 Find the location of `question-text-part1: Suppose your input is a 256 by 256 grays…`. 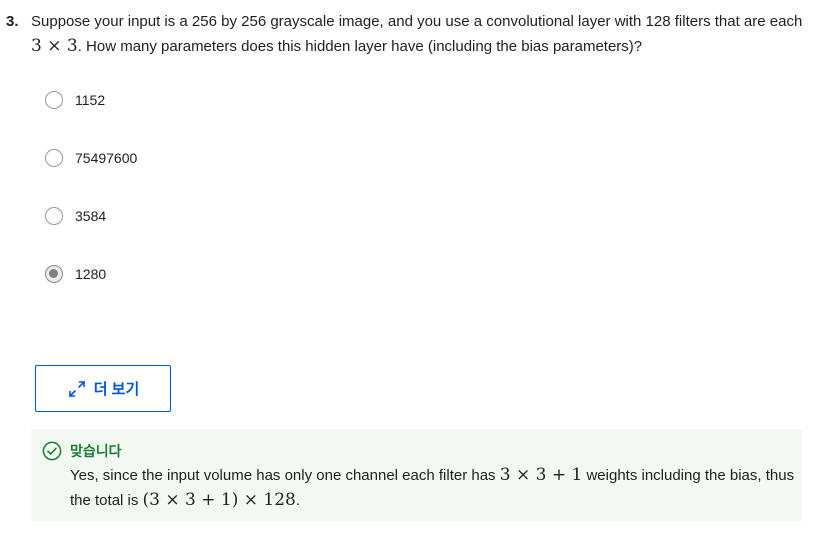

question-text-part1: Suppose your input is a 256 by 256 grays… is located at coordinates (417, 21).